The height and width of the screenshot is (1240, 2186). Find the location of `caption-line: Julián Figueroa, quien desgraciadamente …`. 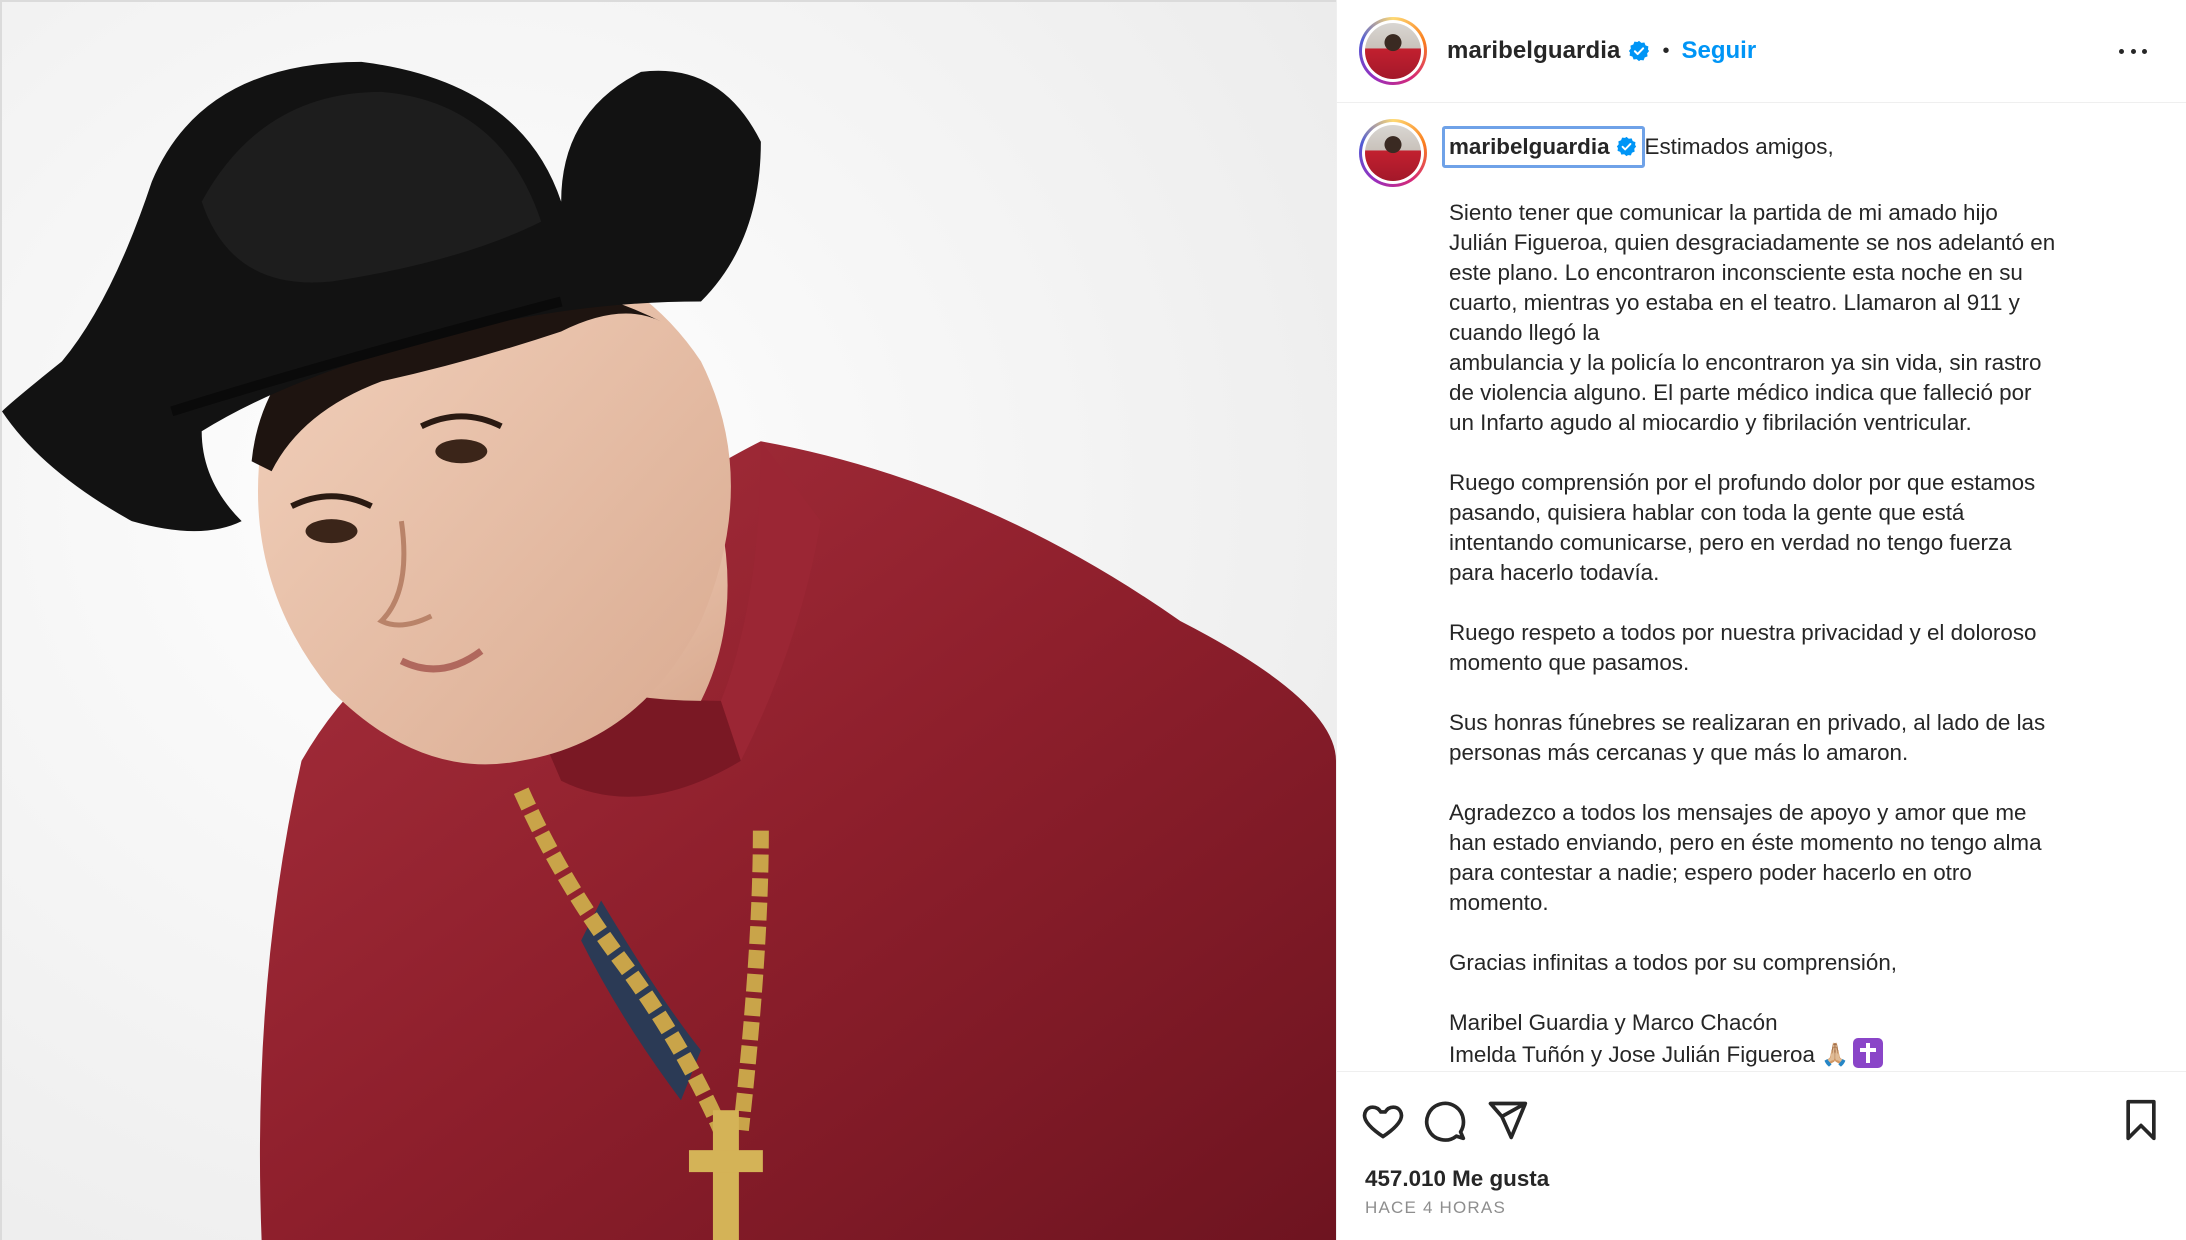

caption-line: Julián Figueroa, quien desgraciadamente … is located at coordinates (1752, 242).